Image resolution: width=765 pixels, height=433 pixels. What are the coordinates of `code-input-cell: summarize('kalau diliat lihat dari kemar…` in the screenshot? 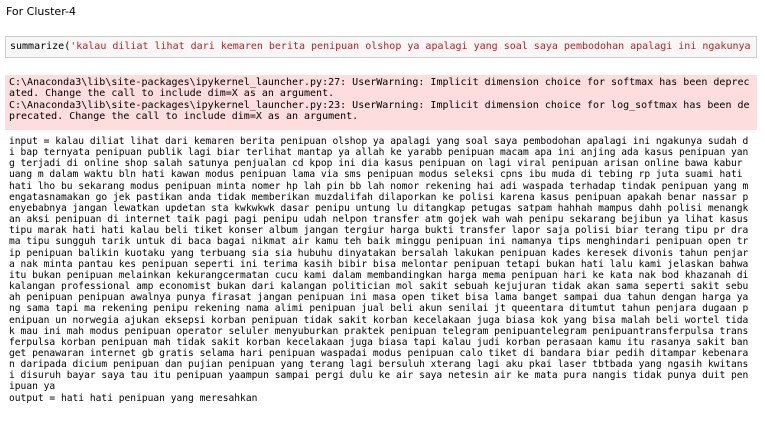 It's located at (381, 47).